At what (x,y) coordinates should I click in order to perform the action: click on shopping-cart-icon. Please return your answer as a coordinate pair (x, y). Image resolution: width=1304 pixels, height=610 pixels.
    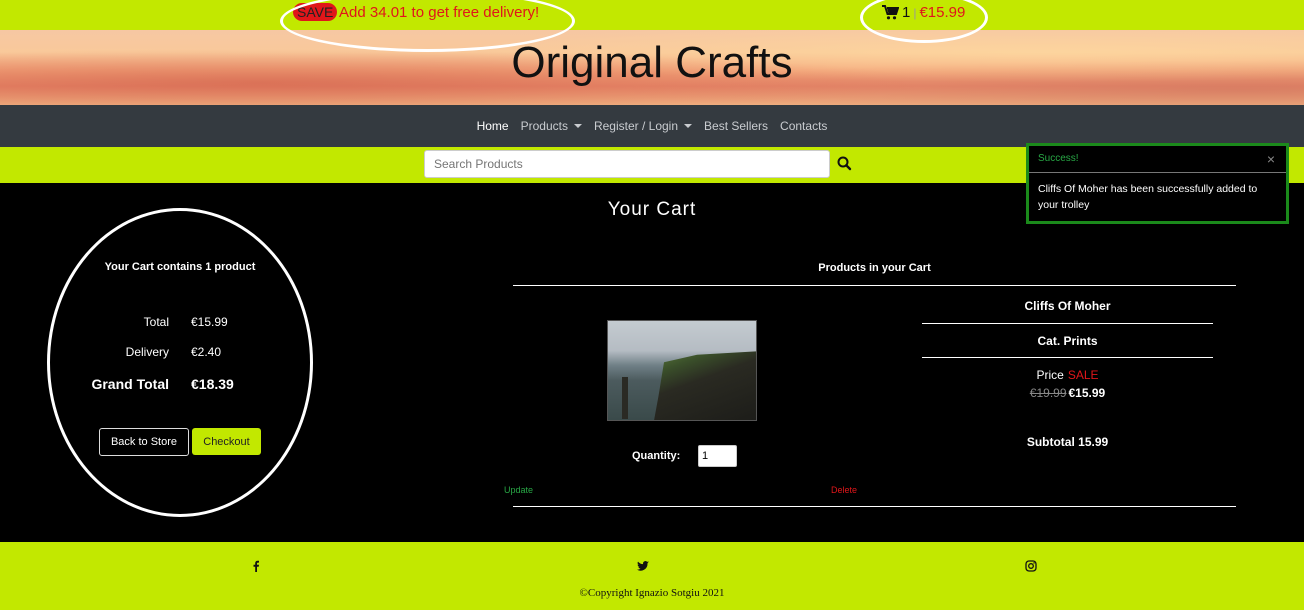
    Looking at the image, I should click on (890, 12).